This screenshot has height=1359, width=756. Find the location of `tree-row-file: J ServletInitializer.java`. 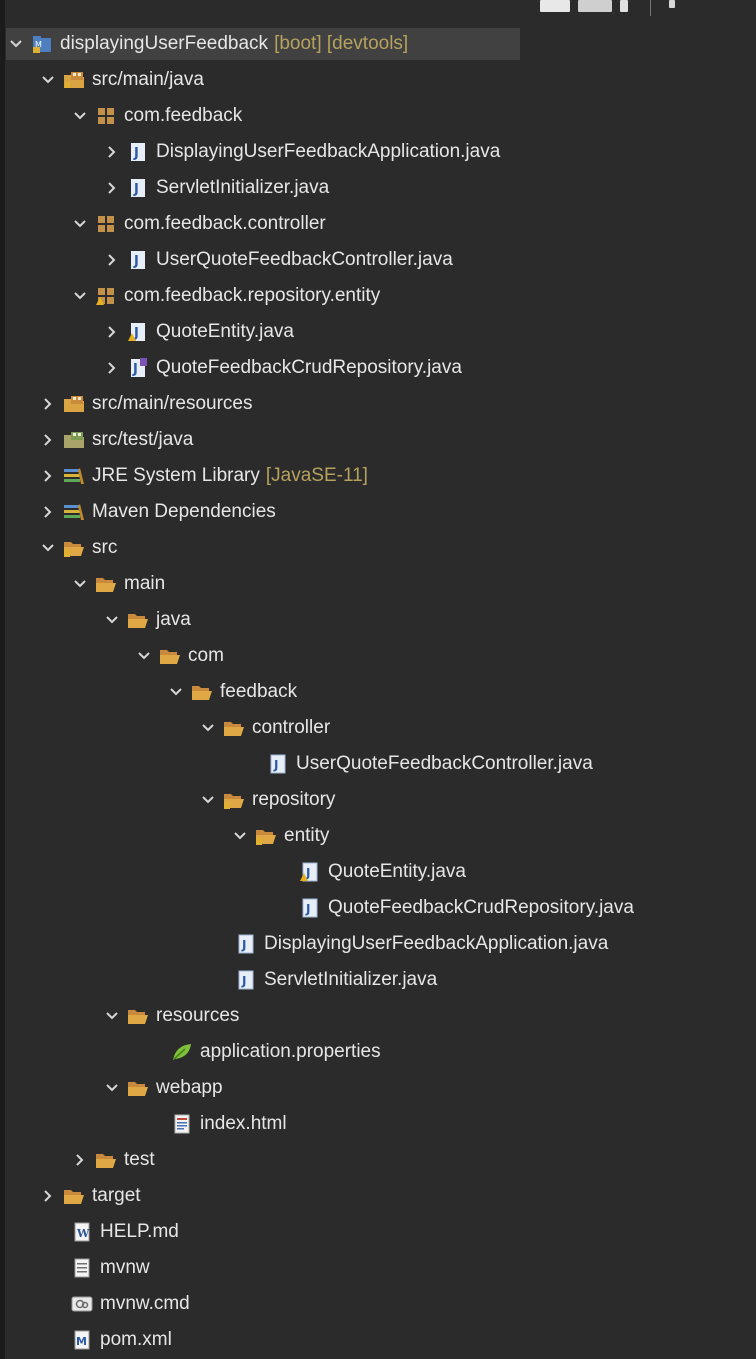

tree-row-file: J ServletInitializer.java is located at coordinates (378, 980).